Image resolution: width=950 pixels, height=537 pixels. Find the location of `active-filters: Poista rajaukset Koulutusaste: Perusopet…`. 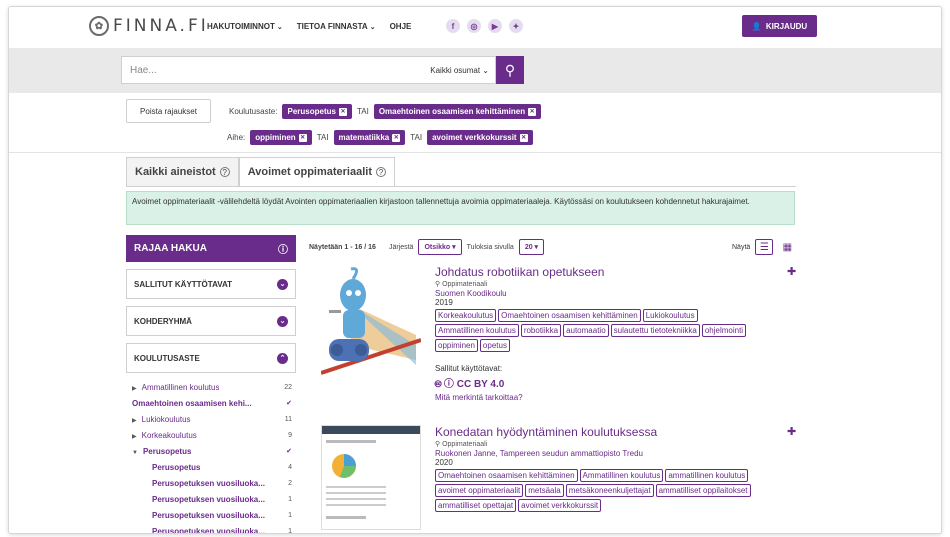

active-filters: Poista rajaukset Koulutusaste: Perusopet… is located at coordinates (475, 123).